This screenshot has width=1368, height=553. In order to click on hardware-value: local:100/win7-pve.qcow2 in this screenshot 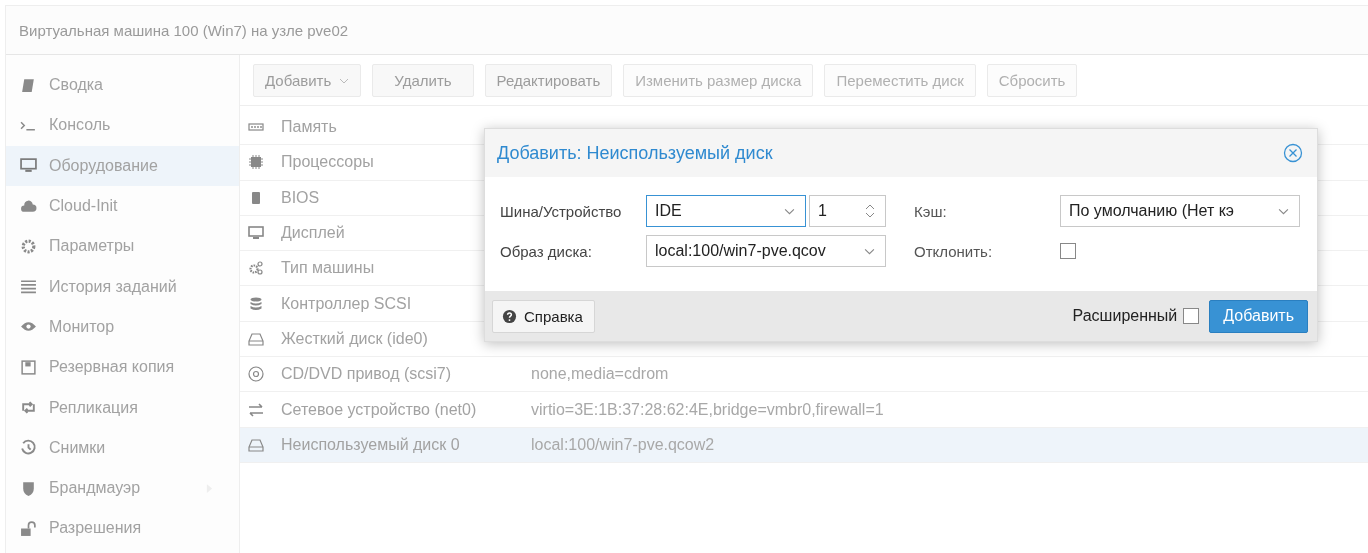, I will do `click(623, 444)`.